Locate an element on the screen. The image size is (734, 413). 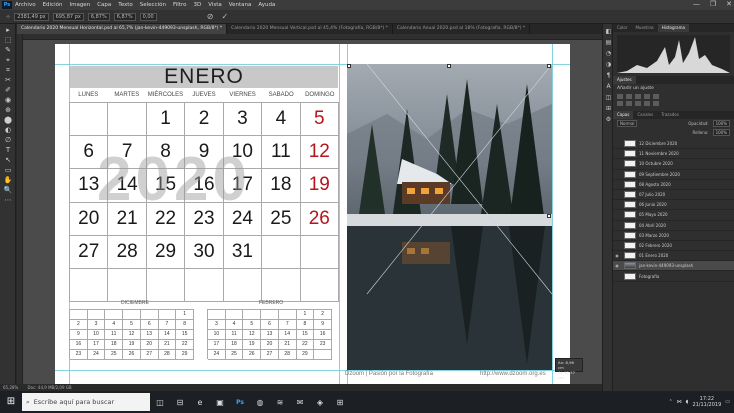
taskbar-app-icon: ◈ is located at coordinates (320, 402).